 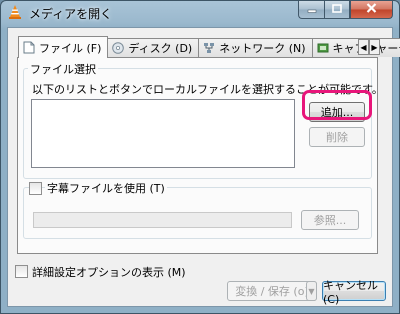 What do you see at coordinates (355, 47) in the screenshot?
I see `tab-capture: キャプチャーデ` at bounding box center [355, 47].